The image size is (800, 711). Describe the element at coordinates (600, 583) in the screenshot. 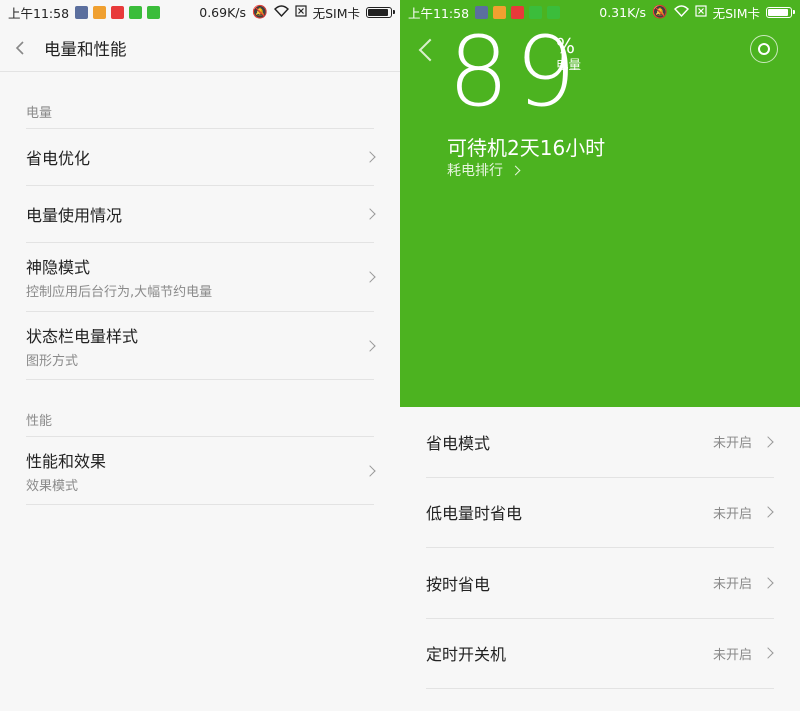

I see `list-item-scheduled-saving: 按时省电 未开启` at that location.